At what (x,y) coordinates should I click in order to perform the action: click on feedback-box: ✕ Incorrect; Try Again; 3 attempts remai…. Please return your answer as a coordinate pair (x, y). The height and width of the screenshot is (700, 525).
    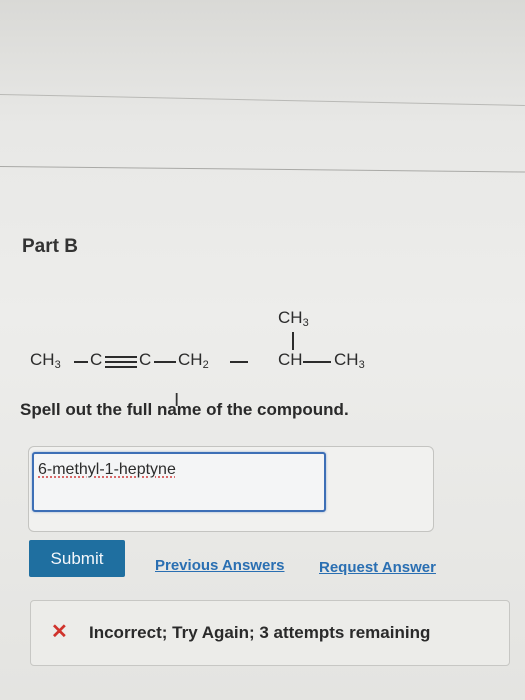
    Looking at the image, I should click on (270, 633).